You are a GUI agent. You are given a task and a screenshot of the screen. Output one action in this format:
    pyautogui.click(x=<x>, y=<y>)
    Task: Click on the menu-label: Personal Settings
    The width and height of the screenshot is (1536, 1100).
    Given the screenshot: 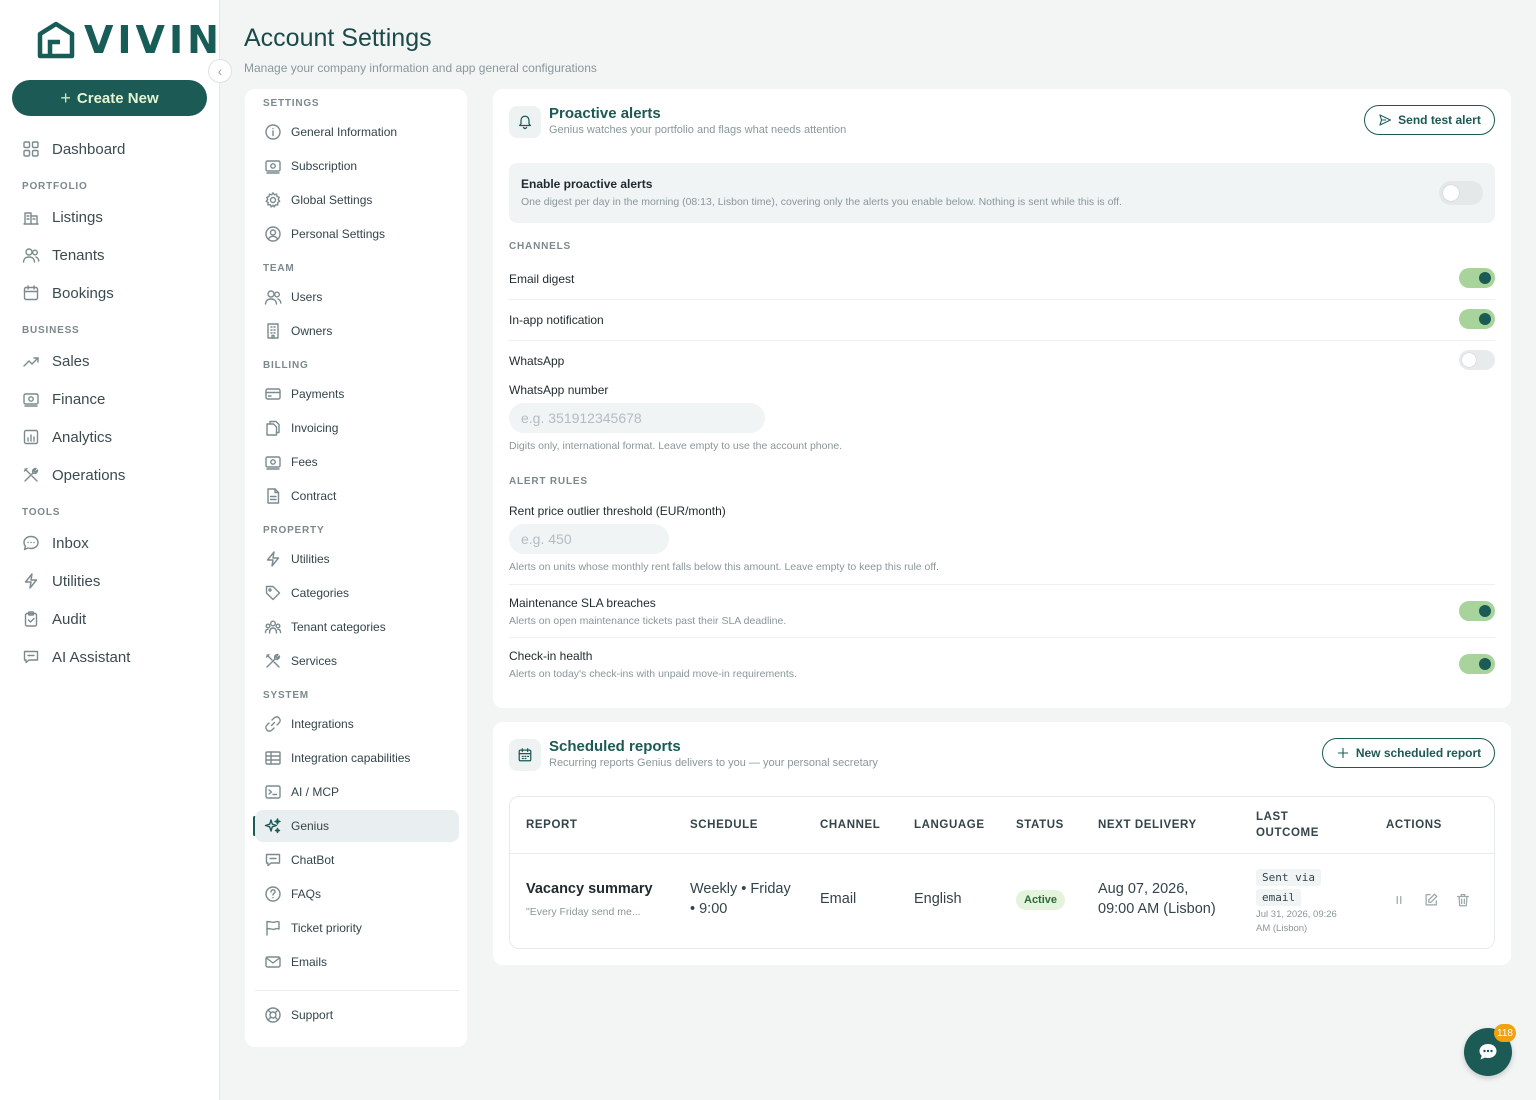 What is the action you would take?
    pyautogui.click(x=338, y=234)
    